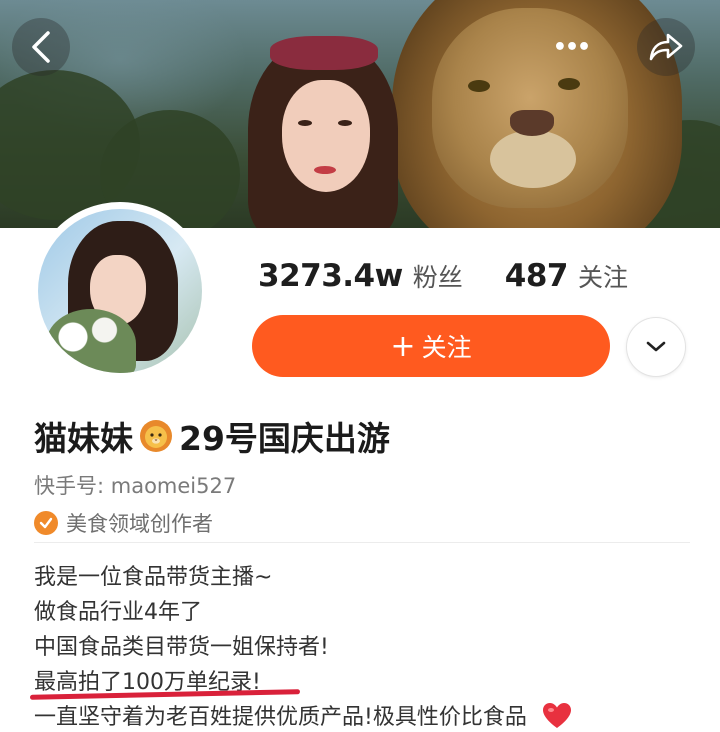 This screenshot has height=732, width=720. I want to click on avatar-image, so click(120, 291).